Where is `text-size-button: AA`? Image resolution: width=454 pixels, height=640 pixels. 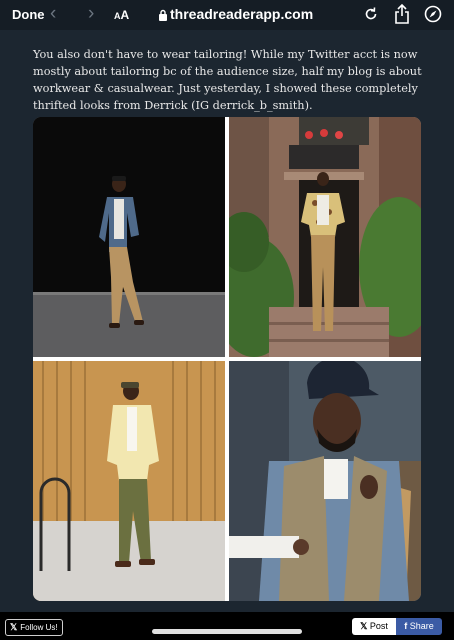
text-size-button: AA is located at coordinates (121, 15).